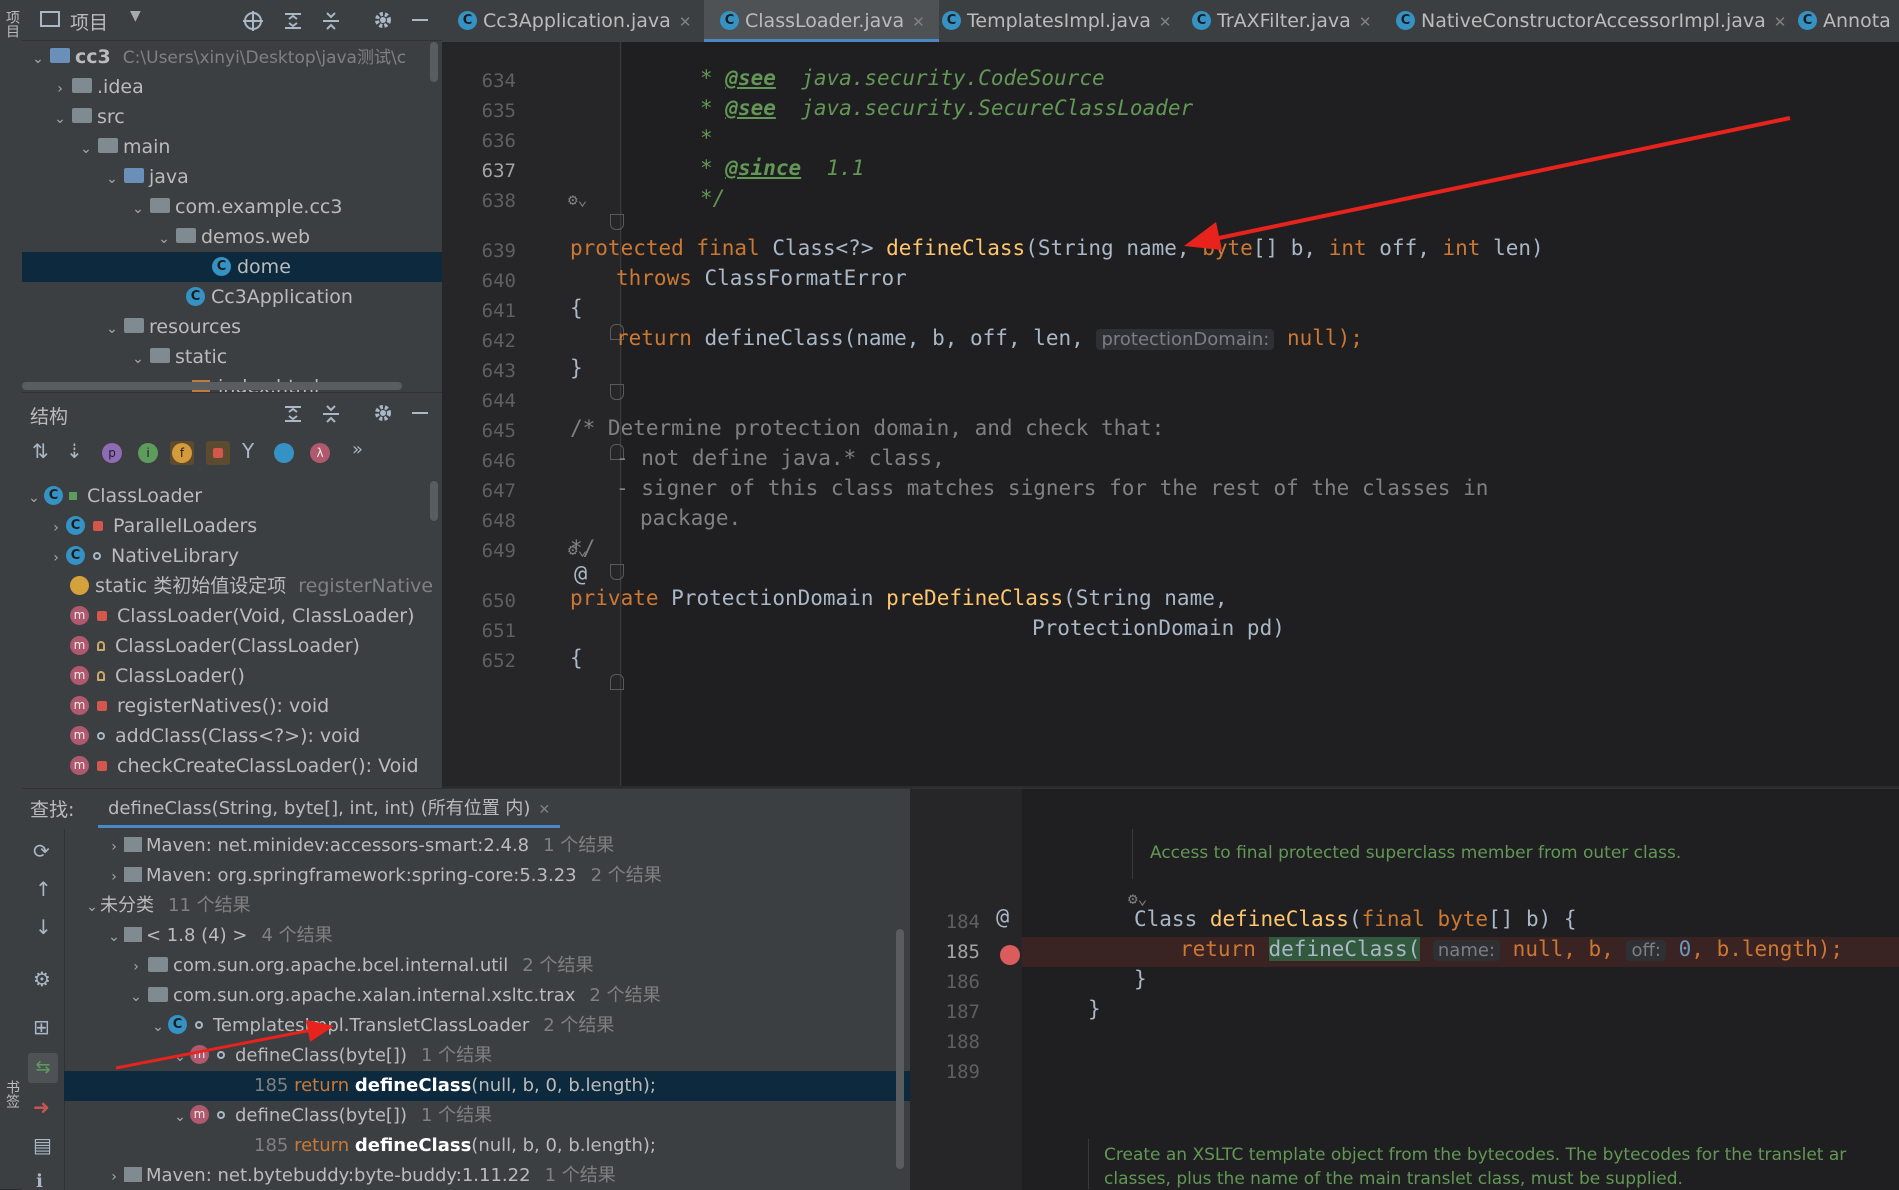 This screenshot has width=1899, height=1190. What do you see at coordinates (573, 21) in the screenshot?
I see `tab-cc3application: C Cc3Application.java ✕` at bounding box center [573, 21].